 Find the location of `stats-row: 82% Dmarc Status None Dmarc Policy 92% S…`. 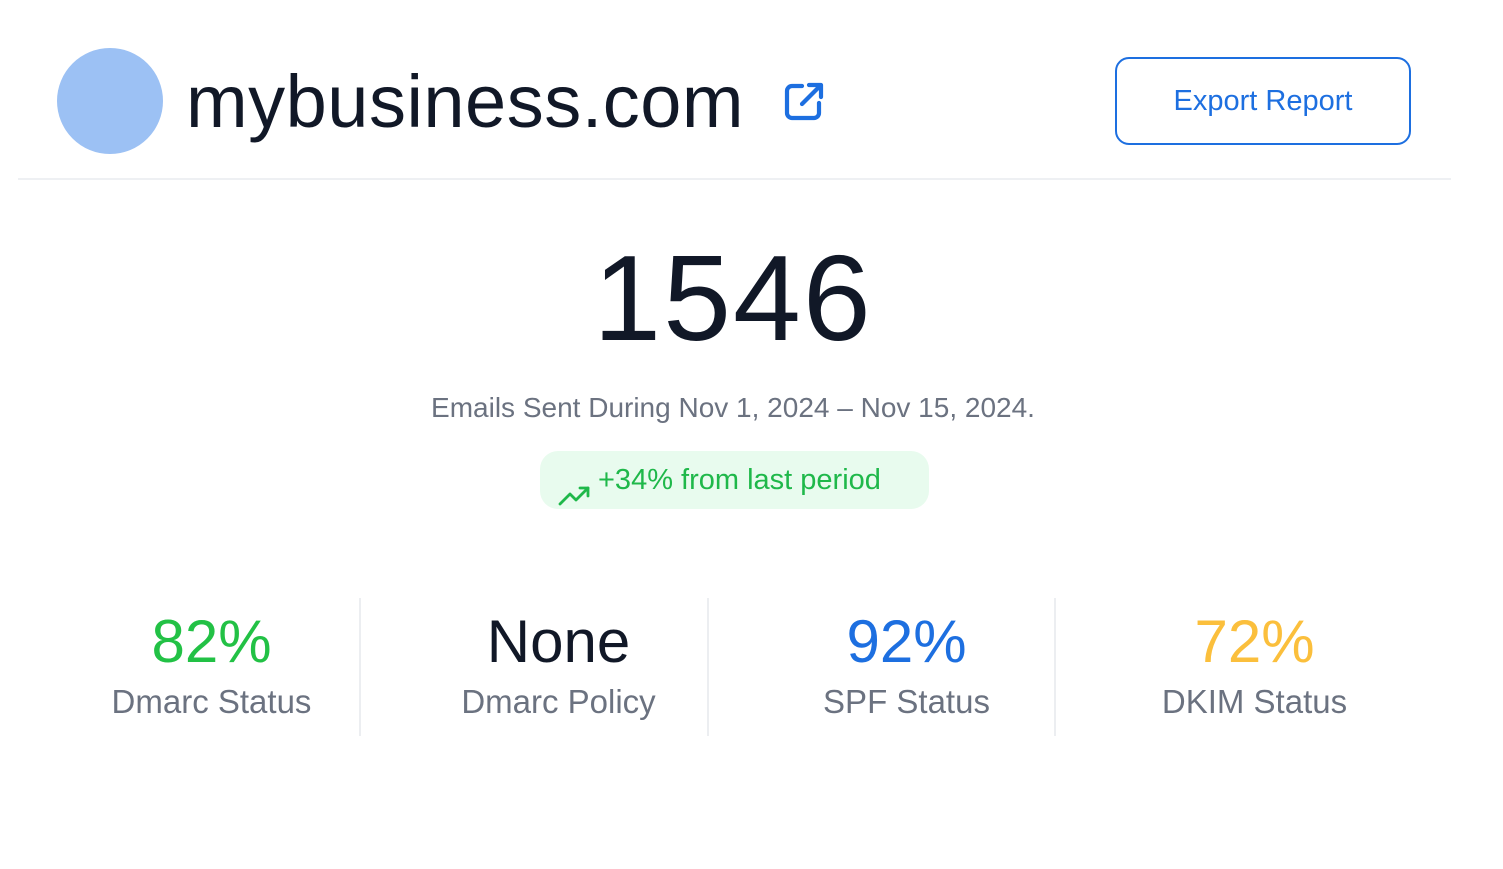

stats-row: 82% Dmarc Status None Dmarc Policy 92% S… is located at coordinates (733, 667).